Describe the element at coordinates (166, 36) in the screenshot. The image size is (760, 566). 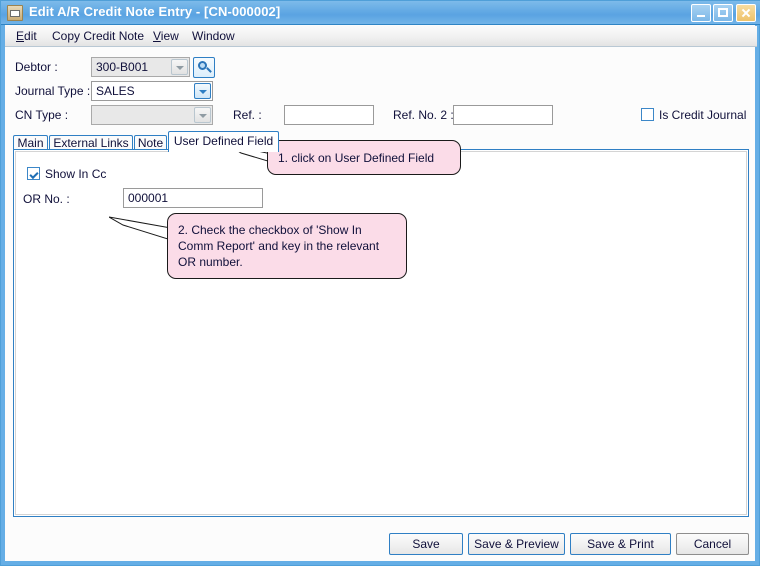
I see `menu-item-view: View` at that location.